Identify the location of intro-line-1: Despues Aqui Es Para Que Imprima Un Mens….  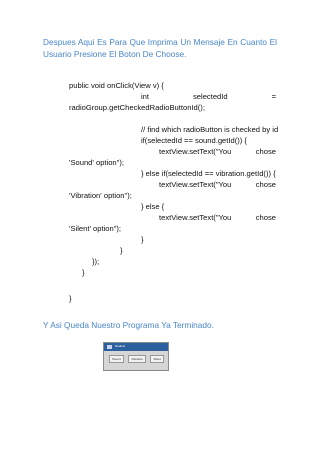
(160, 42).